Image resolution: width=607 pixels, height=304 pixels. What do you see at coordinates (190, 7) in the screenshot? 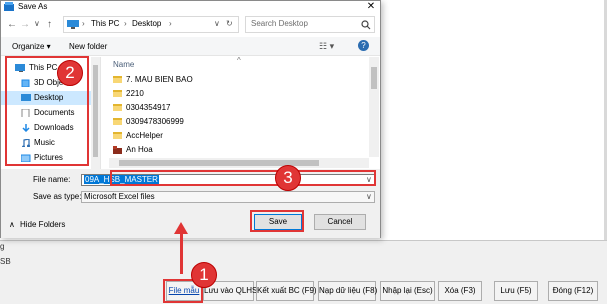
I see `dialog-titlebar: Save As ✕` at bounding box center [190, 7].